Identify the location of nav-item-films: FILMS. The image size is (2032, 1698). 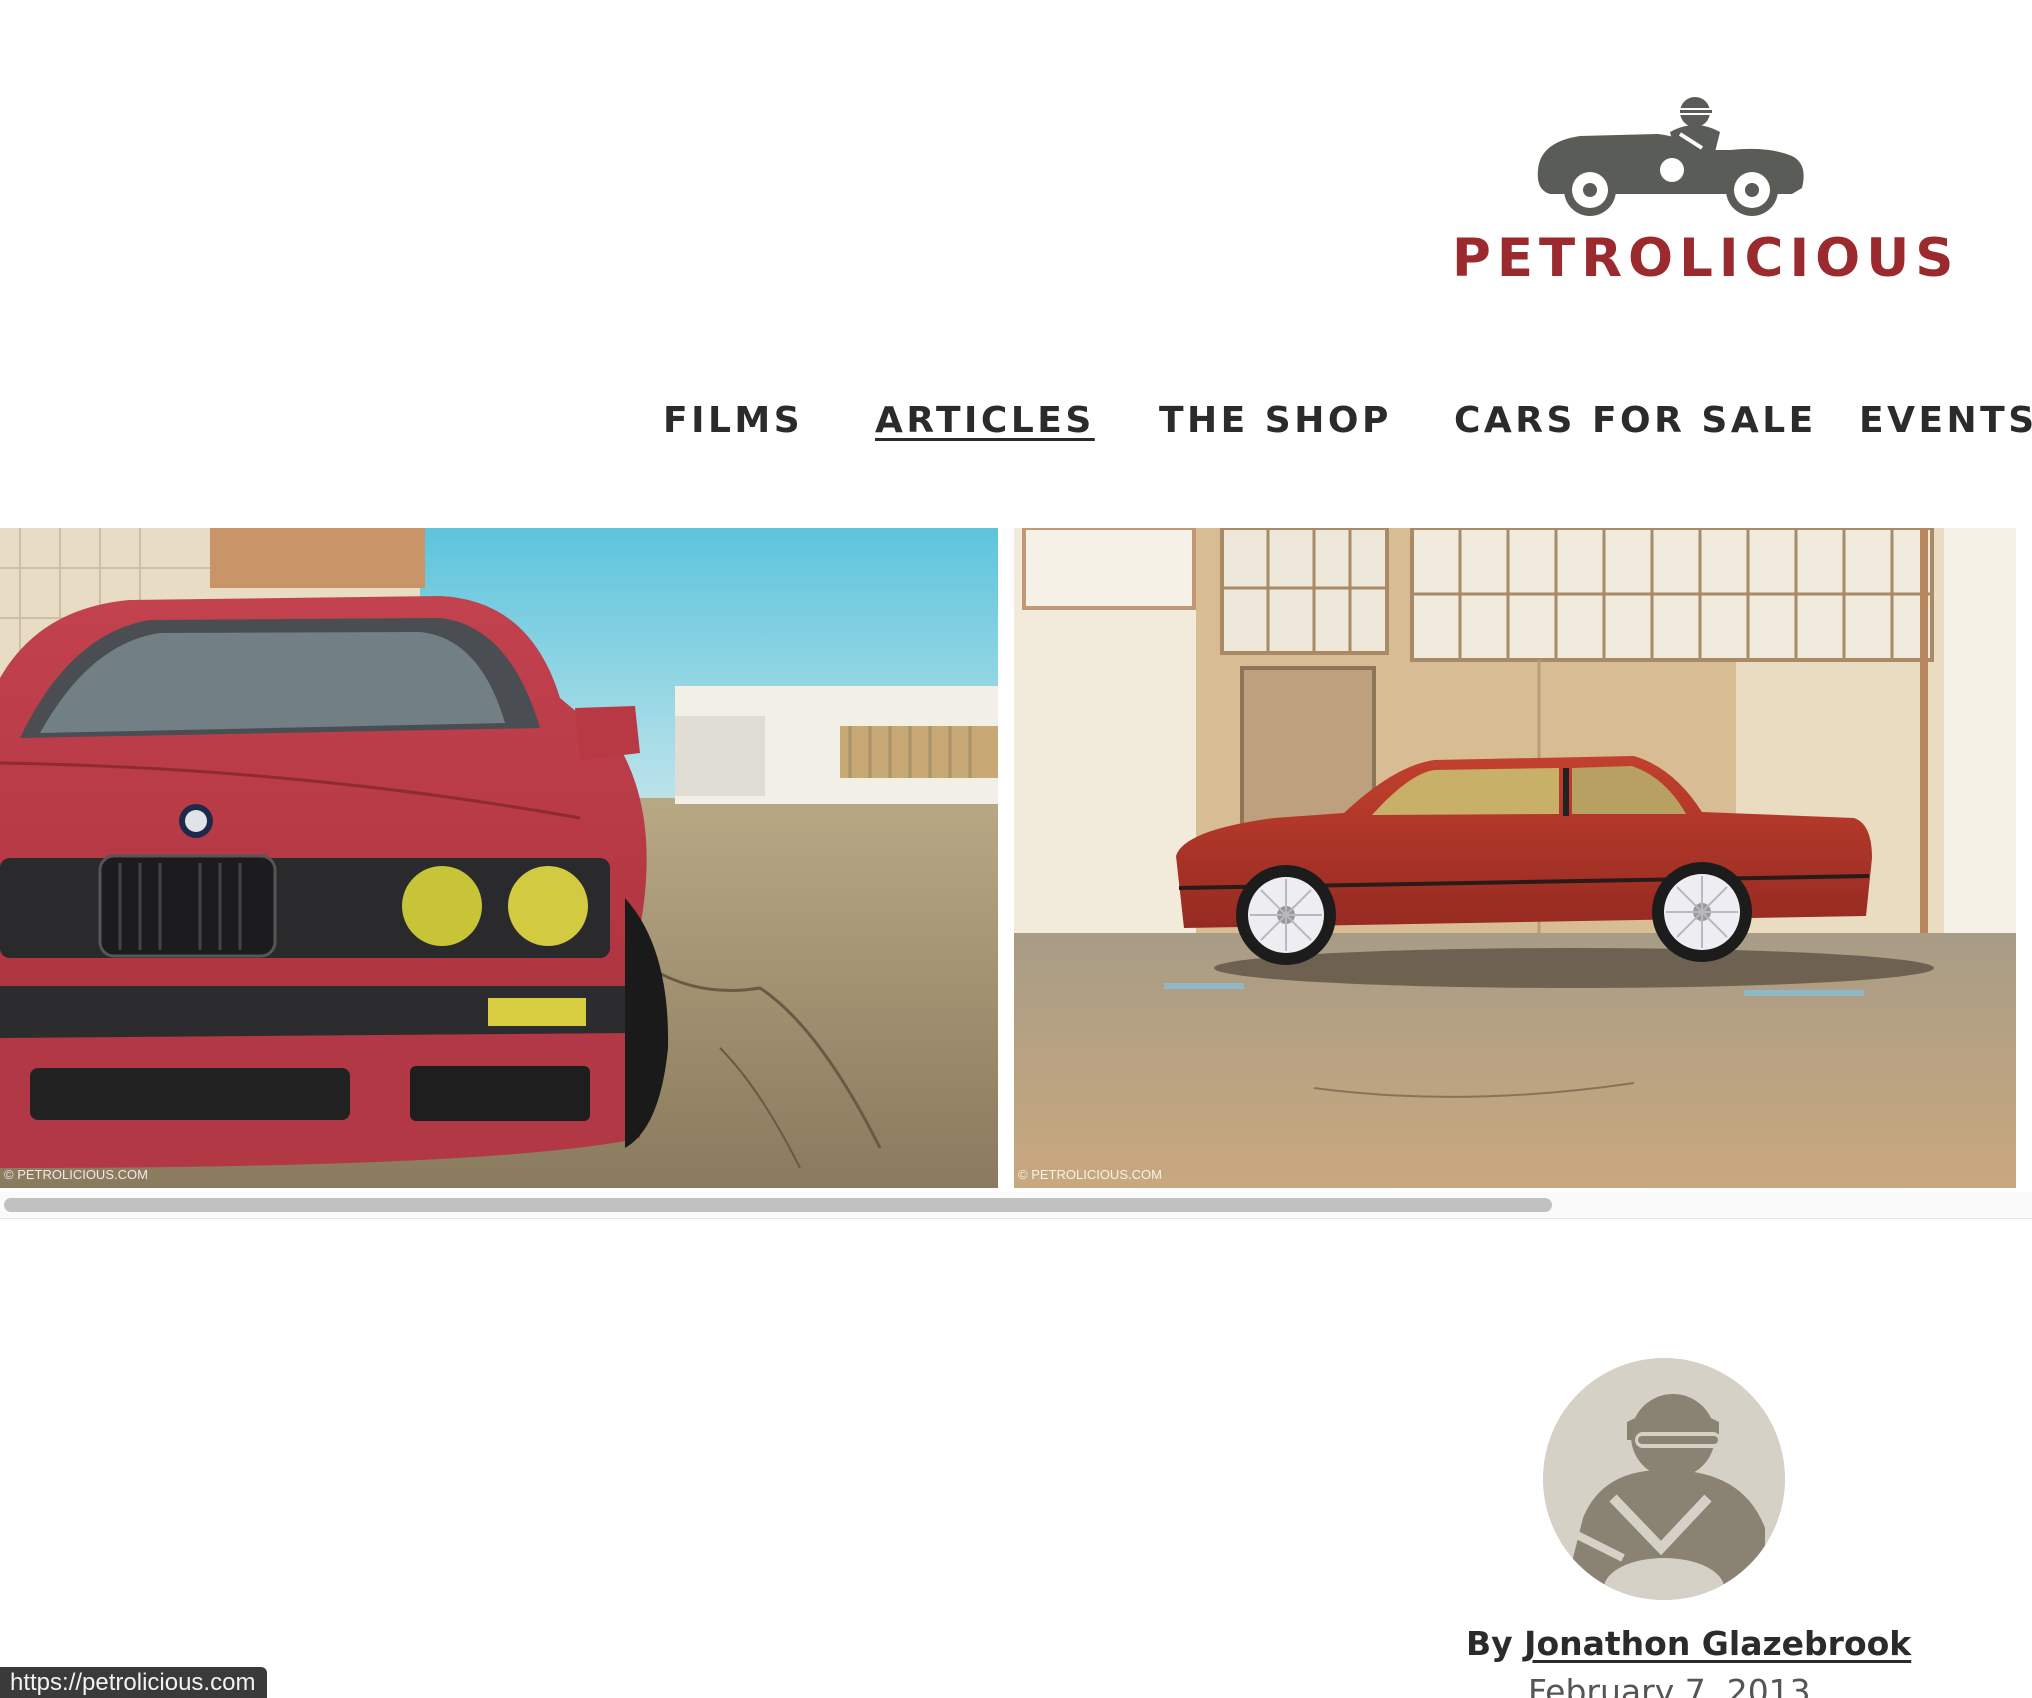
(733, 420).